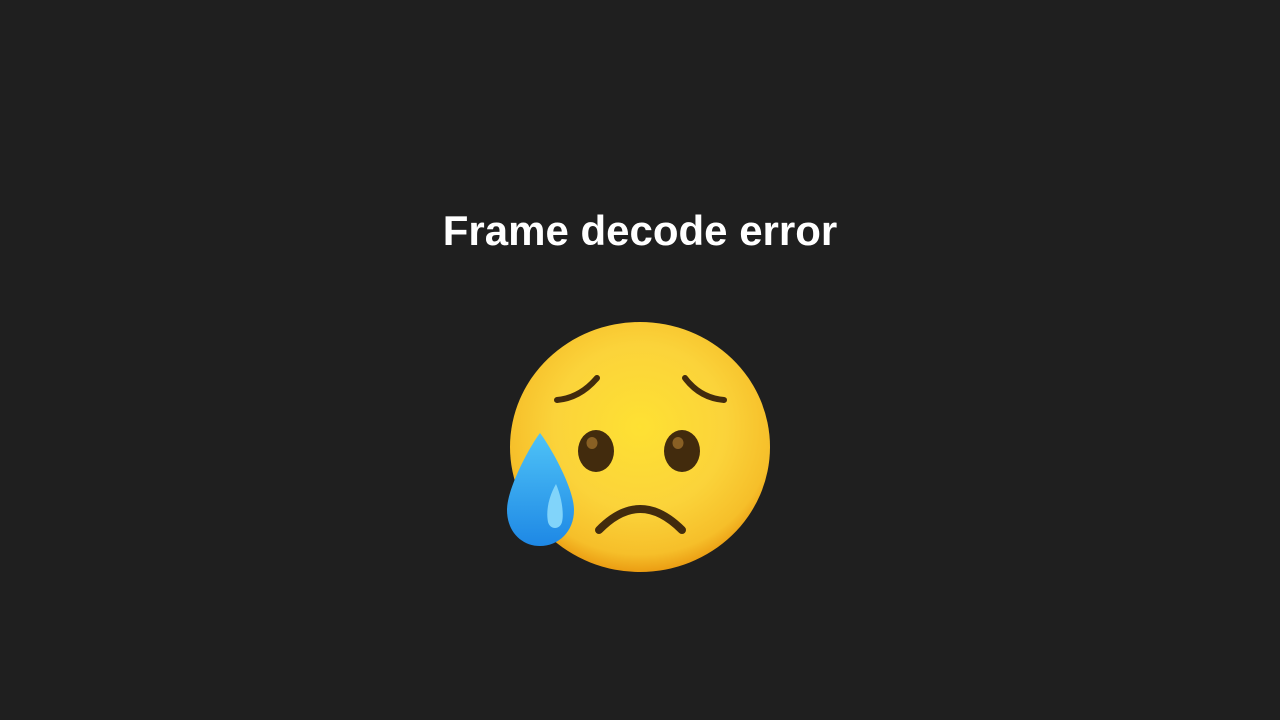 The width and height of the screenshot is (1280, 720). What do you see at coordinates (640, 230) in the screenshot?
I see `error-title: Frame decode error` at bounding box center [640, 230].